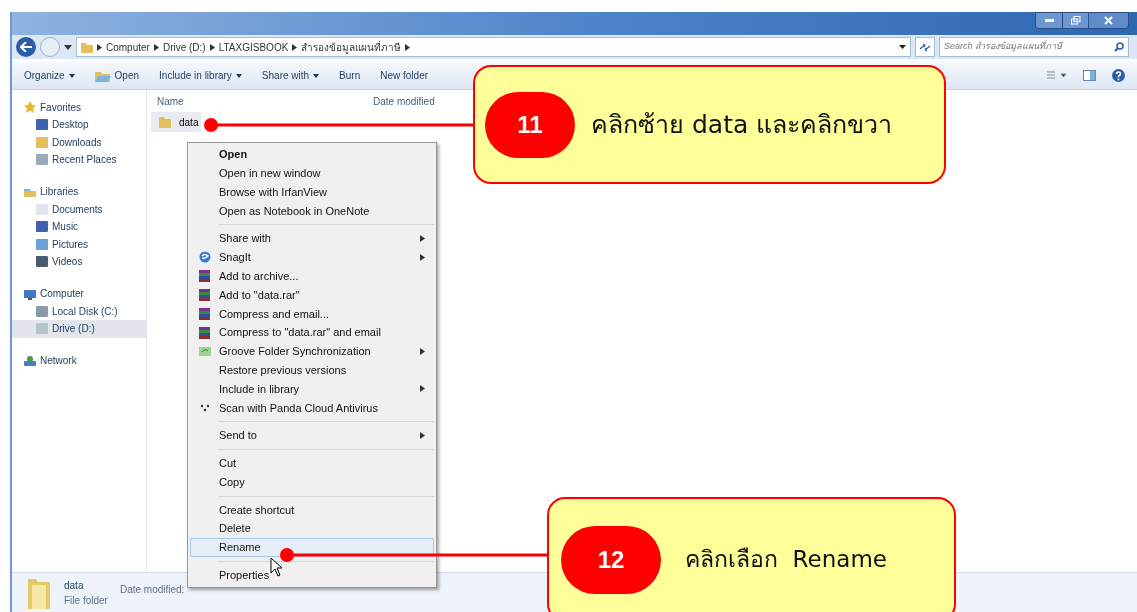  What do you see at coordinates (312, 192) in the screenshot?
I see `menu-item: Browse with IrfanView` at bounding box center [312, 192].